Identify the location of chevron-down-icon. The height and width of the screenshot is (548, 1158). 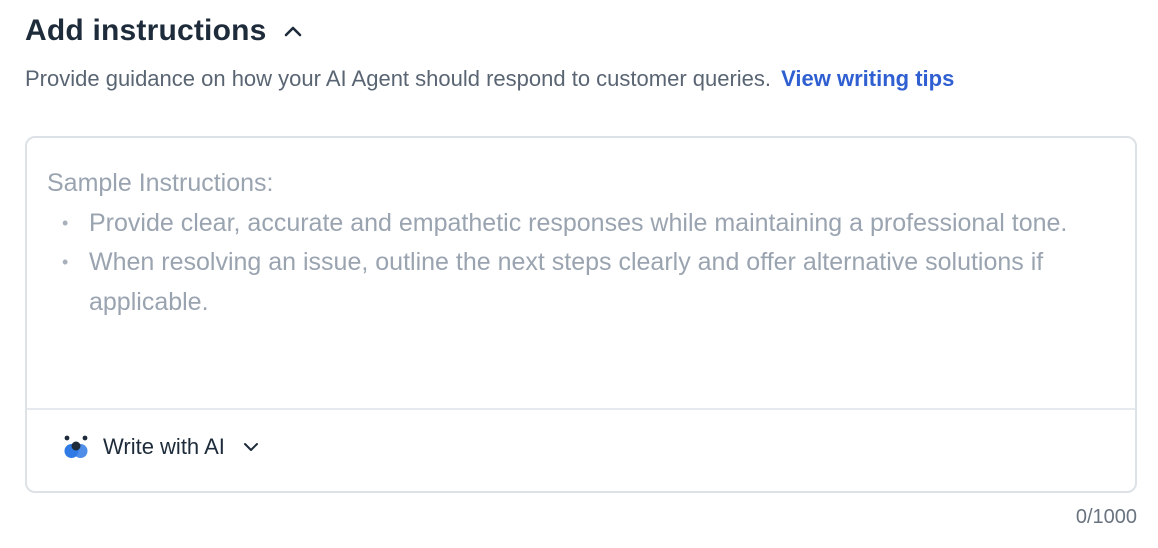
(252, 447).